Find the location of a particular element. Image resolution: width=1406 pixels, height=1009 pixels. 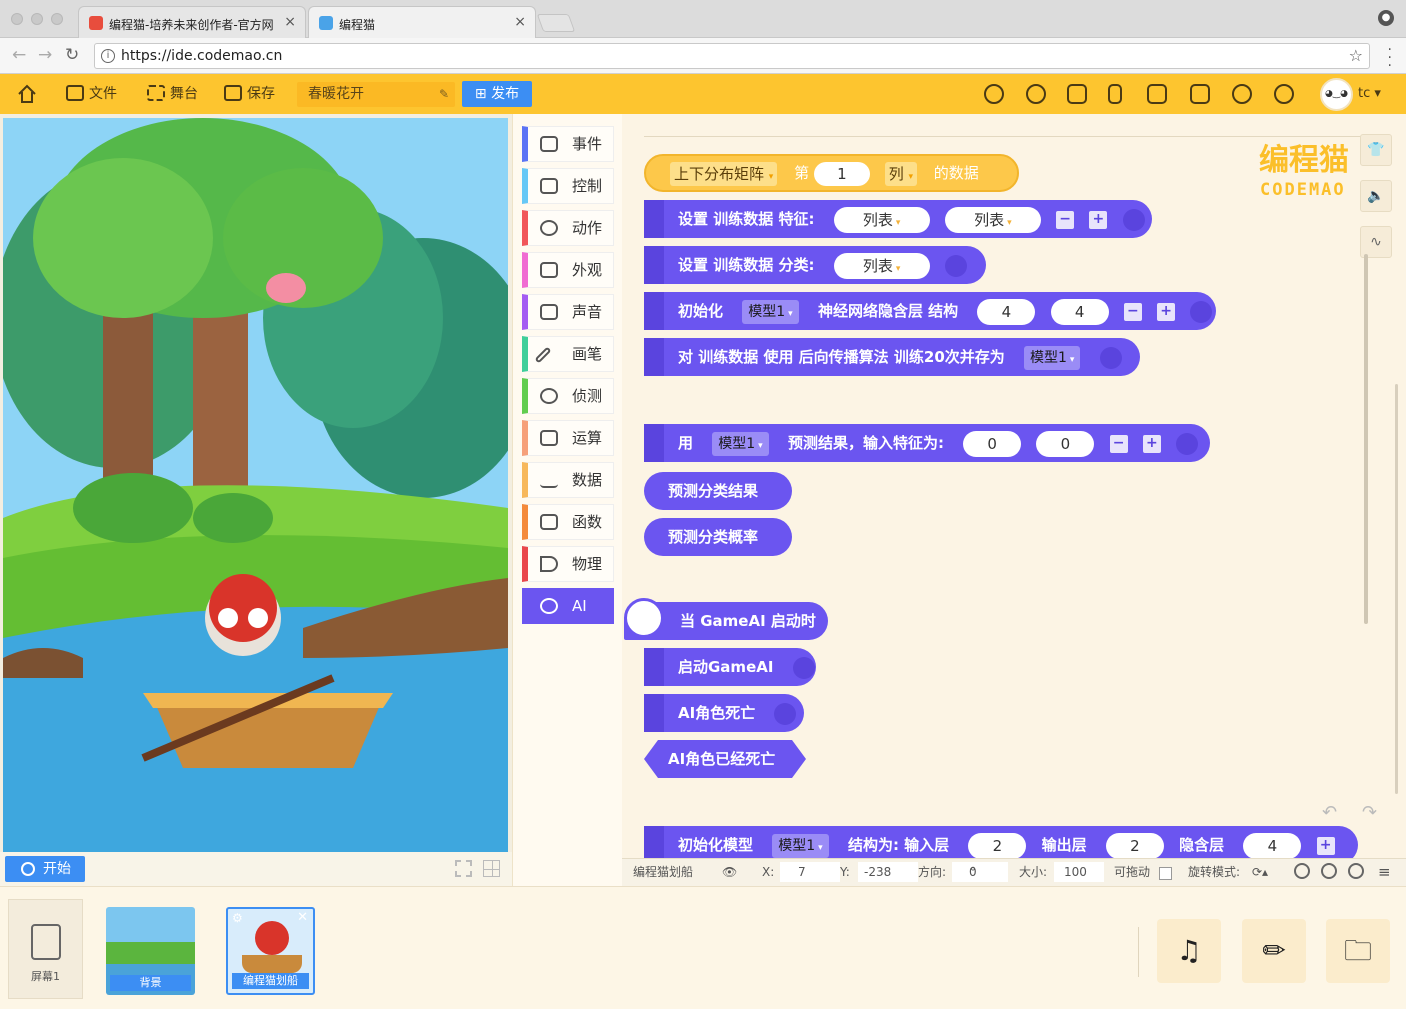

print-icon is located at coordinates (1157, 94).